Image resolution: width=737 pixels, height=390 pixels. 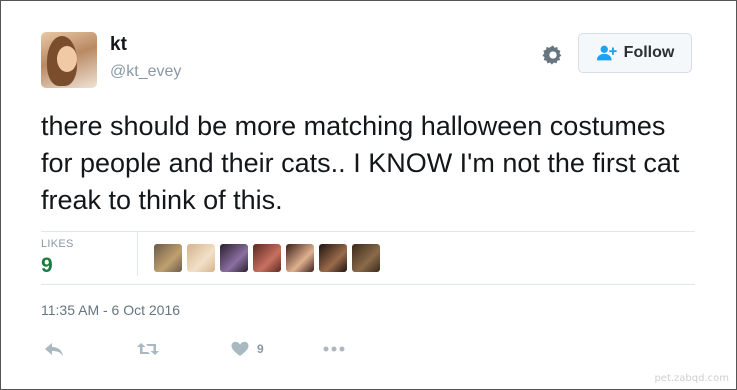 I want to click on more-icon, so click(x=334, y=349).